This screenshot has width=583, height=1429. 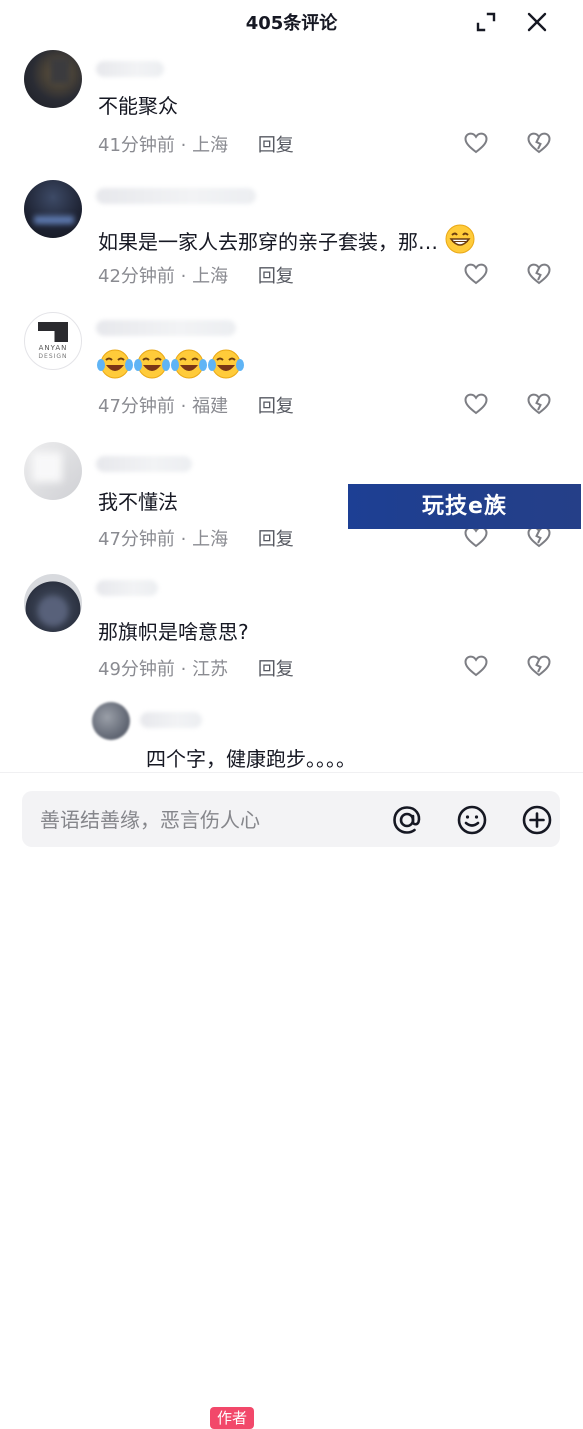 I want to click on comment-text: 不能聚众, so click(x=138, y=106).